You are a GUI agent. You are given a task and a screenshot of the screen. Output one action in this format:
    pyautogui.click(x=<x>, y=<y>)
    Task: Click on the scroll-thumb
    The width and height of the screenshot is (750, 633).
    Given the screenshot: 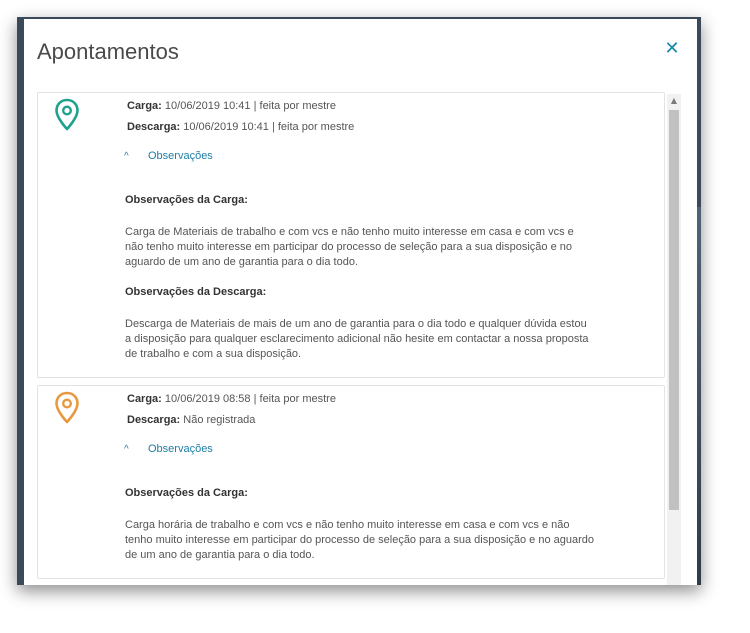 What is the action you would take?
    pyautogui.click(x=674, y=310)
    